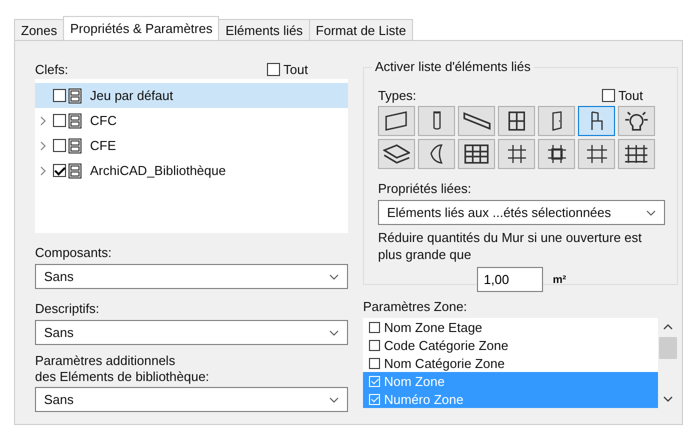 The width and height of the screenshot is (683, 434). What do you see at coordinates (191, 170) in the screenshot?
I see `tree-item: ArchiCAD_Bibliothèque` at bounding box center [191, 170].